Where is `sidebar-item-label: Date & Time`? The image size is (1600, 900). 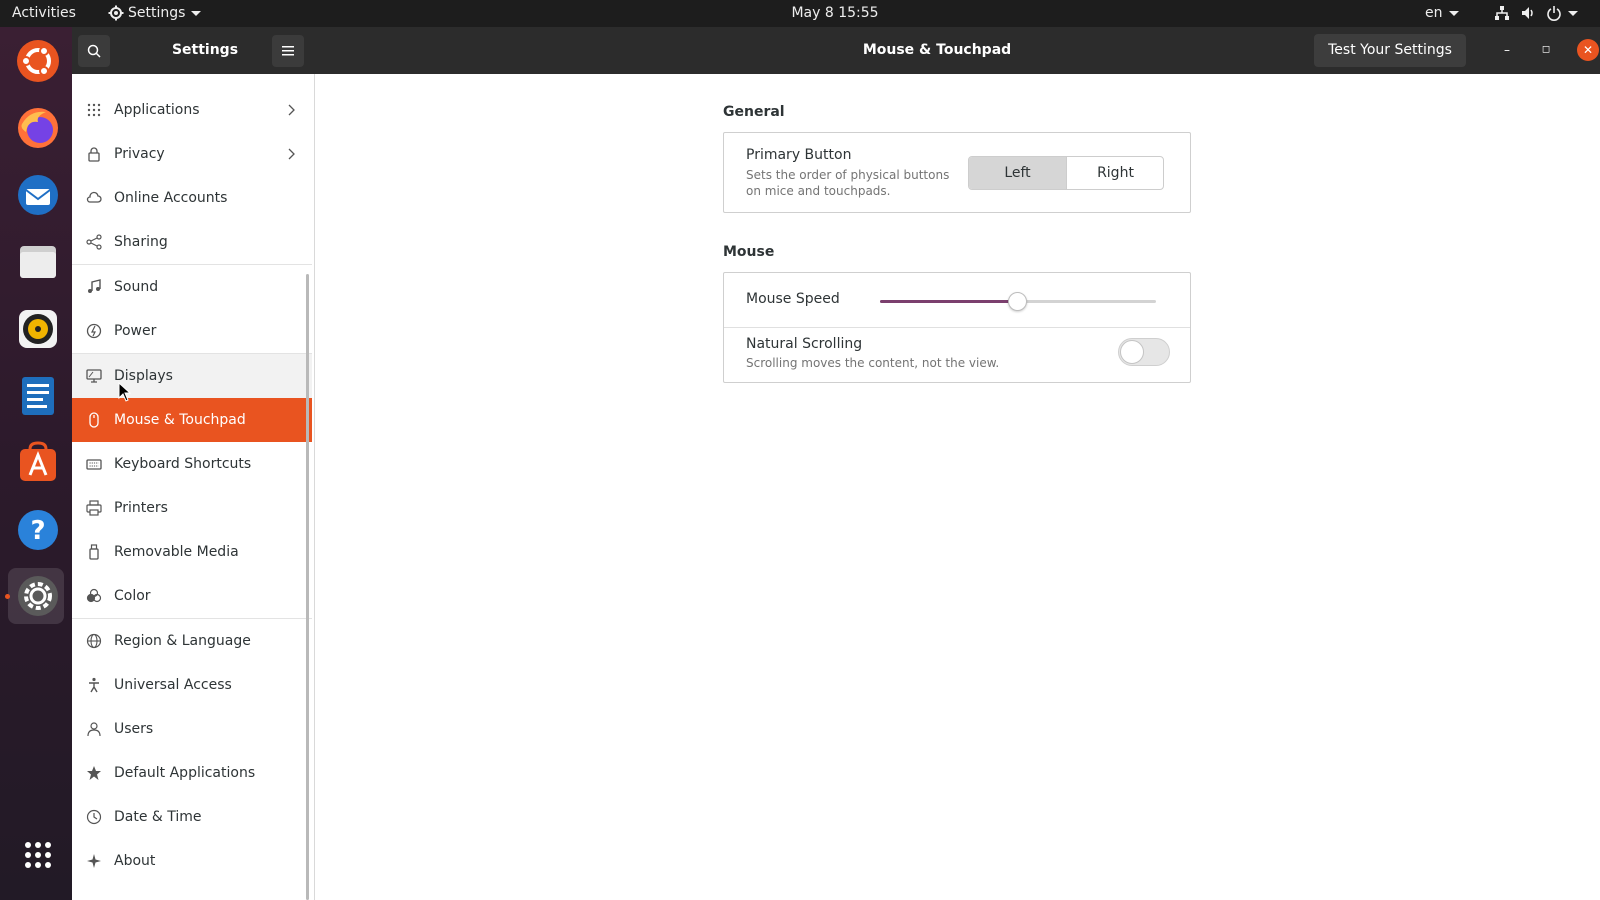
sidebar-item-label: Date & Time is located at coordinates (158, 817).